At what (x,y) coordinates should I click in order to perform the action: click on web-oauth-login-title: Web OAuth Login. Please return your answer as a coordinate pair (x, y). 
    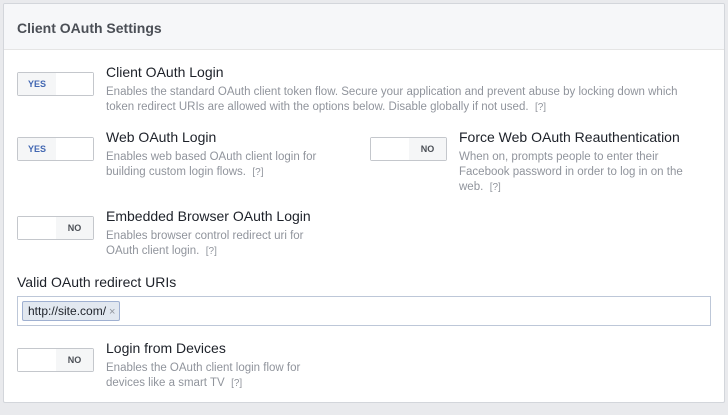
    Looking at the image, I should click on (161, 137).